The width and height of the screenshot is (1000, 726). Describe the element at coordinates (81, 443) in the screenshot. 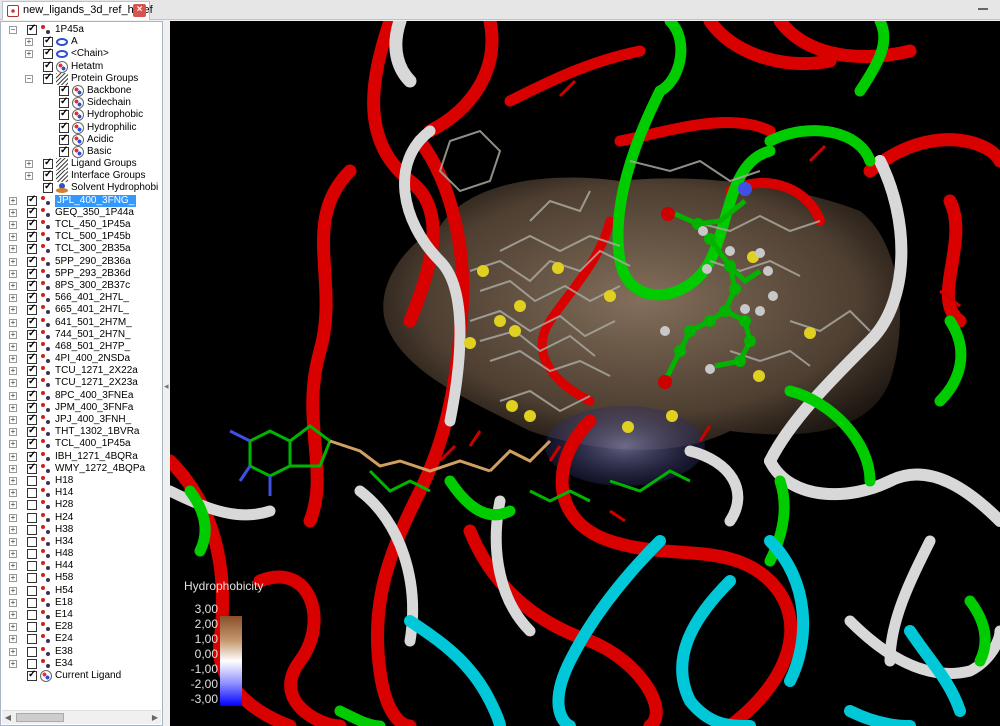

I see `tree-item: + TCL_400_1P45a` at that location.